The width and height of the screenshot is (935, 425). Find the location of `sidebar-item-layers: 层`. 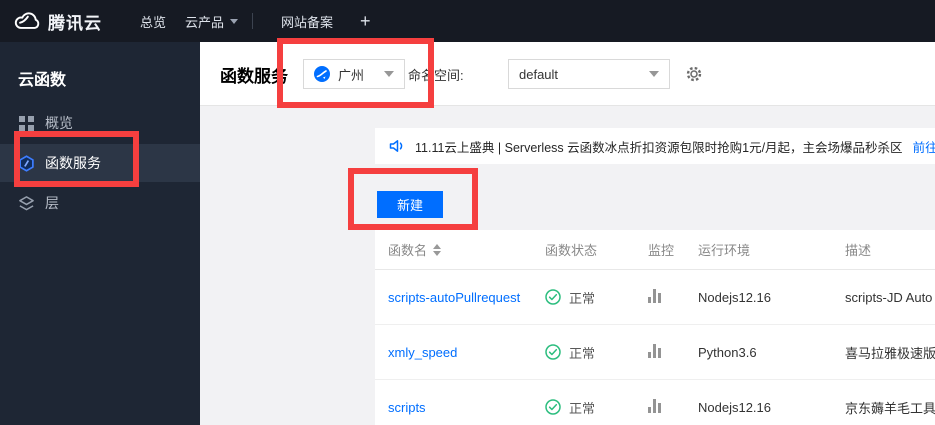

sidebar-item-layers: 层 is located at coordinates (100, 203).